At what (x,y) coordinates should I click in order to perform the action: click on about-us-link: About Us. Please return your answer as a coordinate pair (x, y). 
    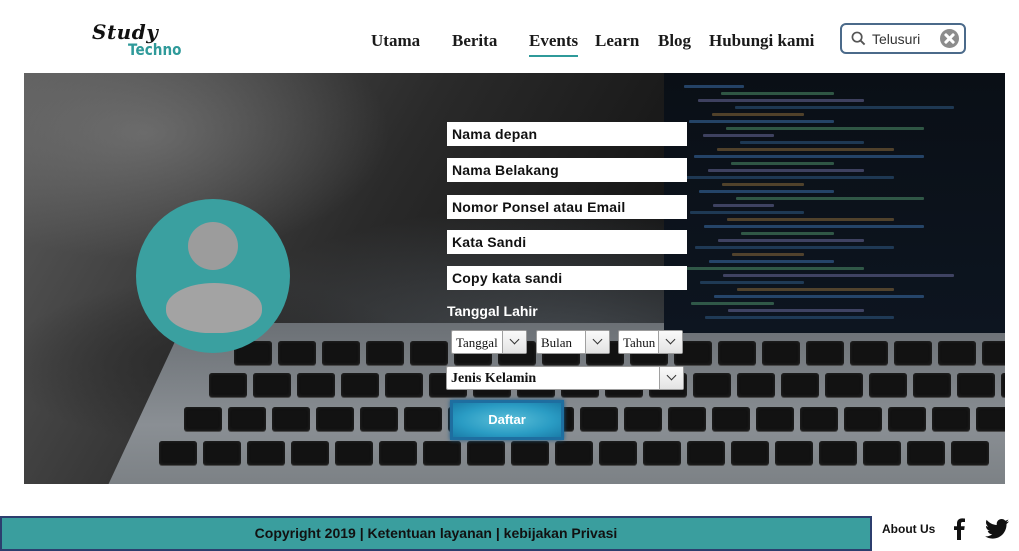
    Looking at the image, I should click on (908, 529).